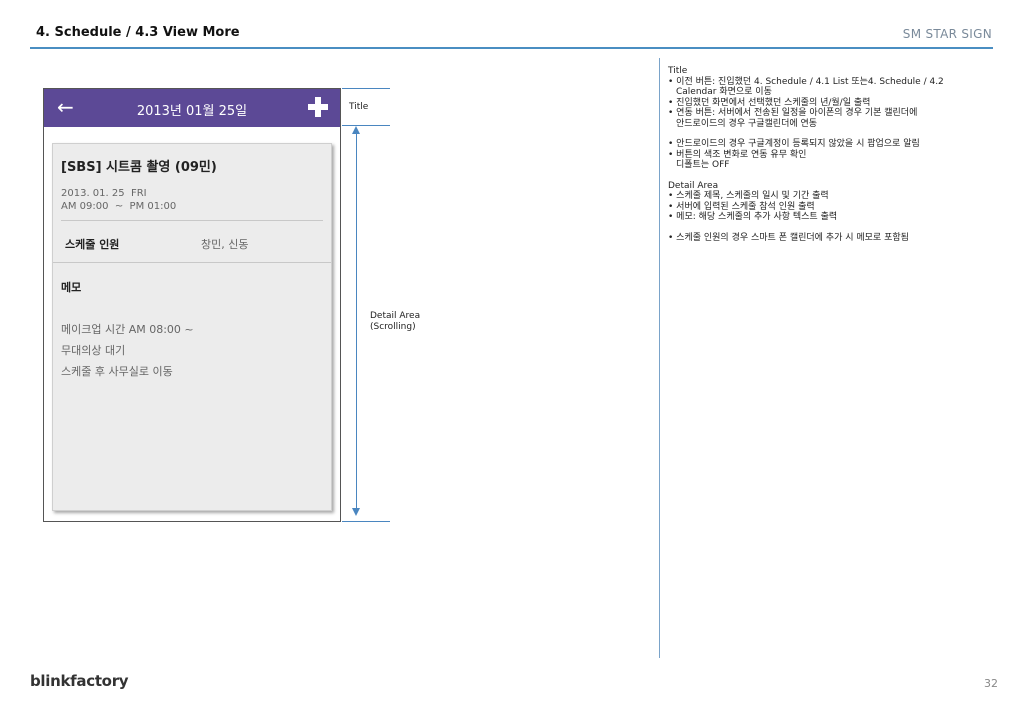 The height and width of the screenshot is (708, 1023). What do you see at coordinates (93, 350) in the screenshot?
I see `memo-line: 무대의상 대기` at bounding box center [93, 350].